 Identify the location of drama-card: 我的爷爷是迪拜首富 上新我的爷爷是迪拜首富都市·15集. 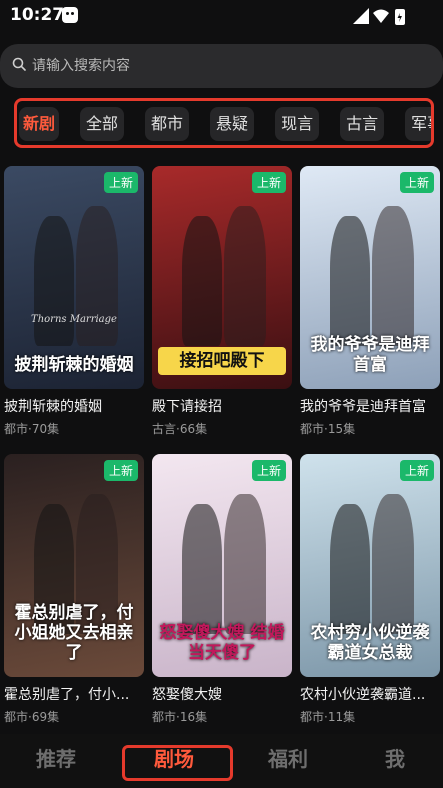
(370, 305).